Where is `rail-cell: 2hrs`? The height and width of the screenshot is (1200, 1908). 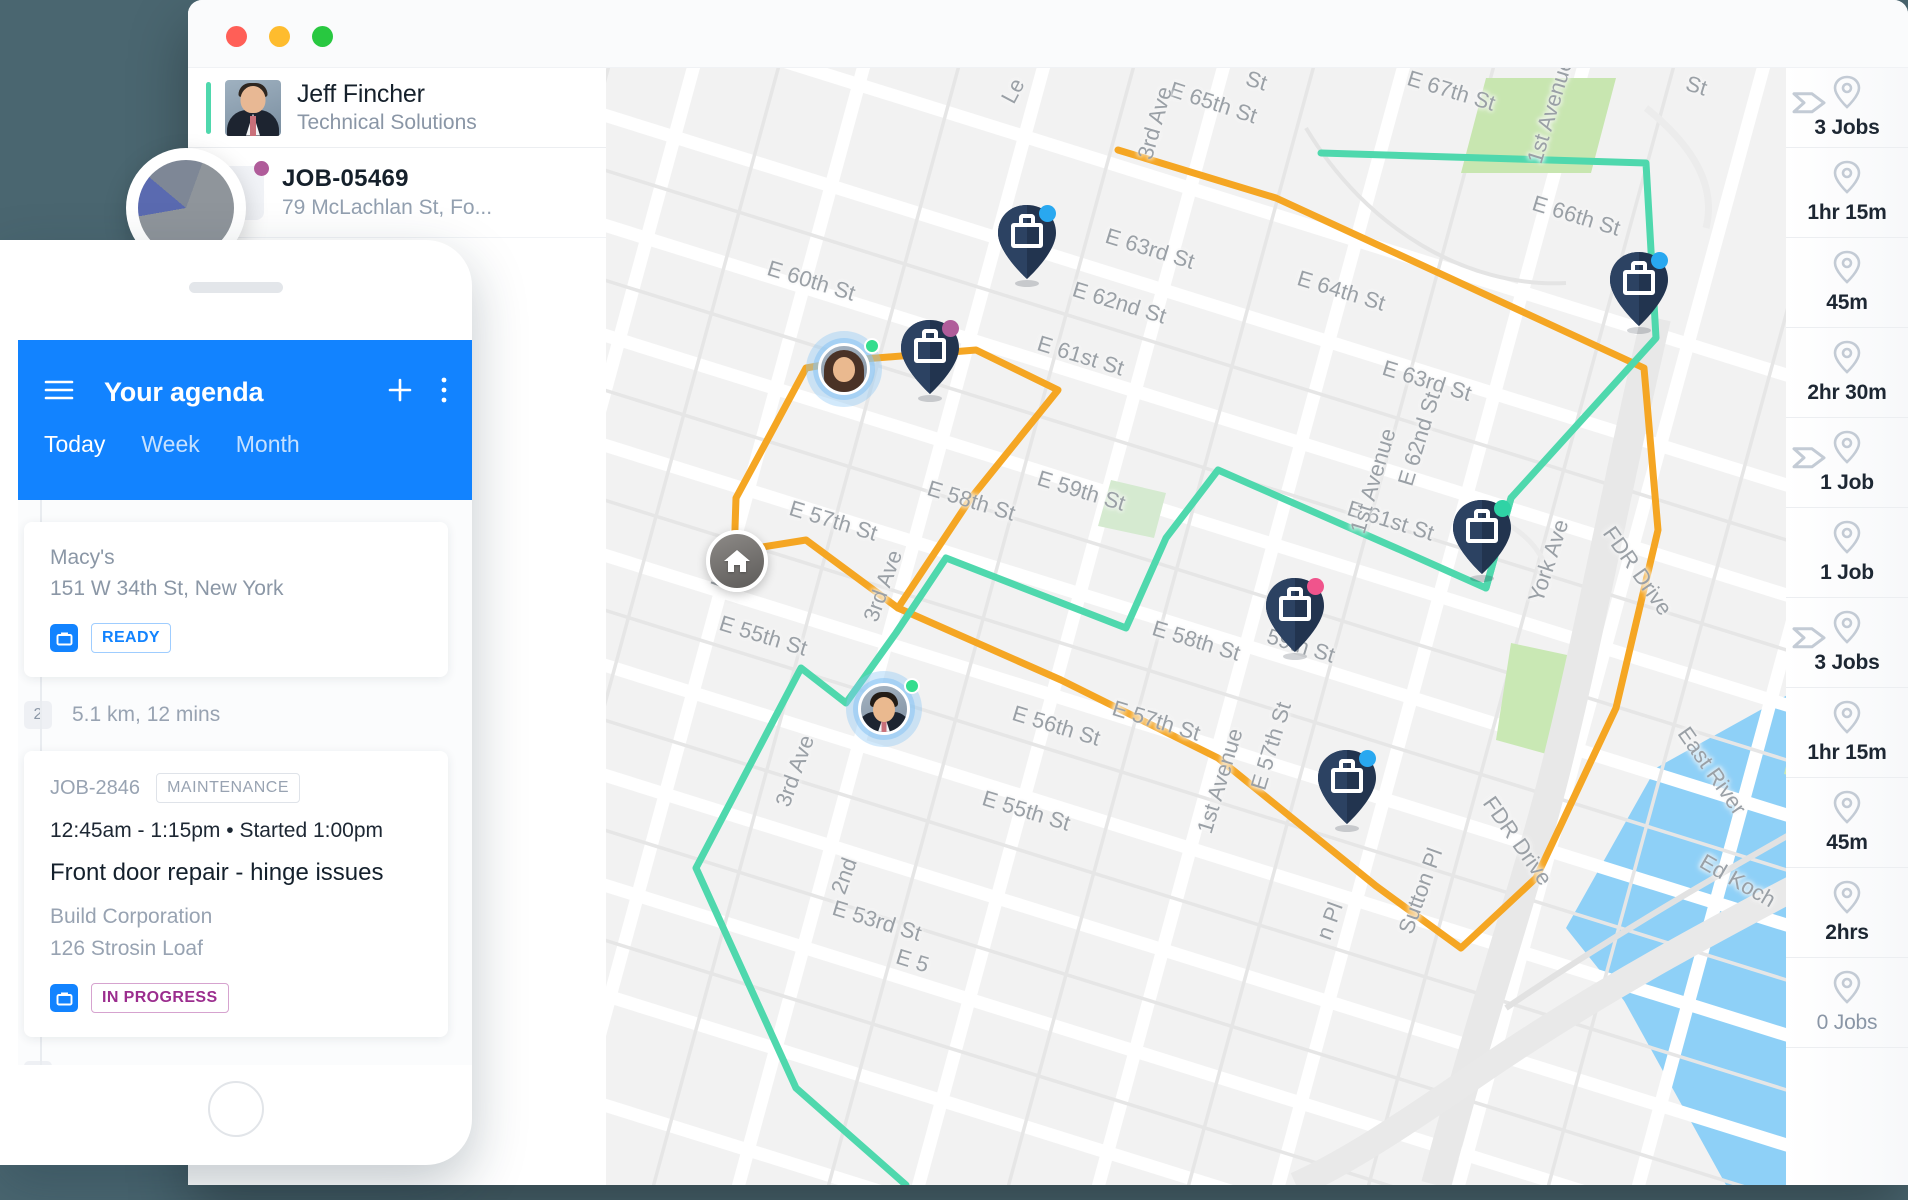
rail-cell: 2hrs is located at coordinates (1847, 913).